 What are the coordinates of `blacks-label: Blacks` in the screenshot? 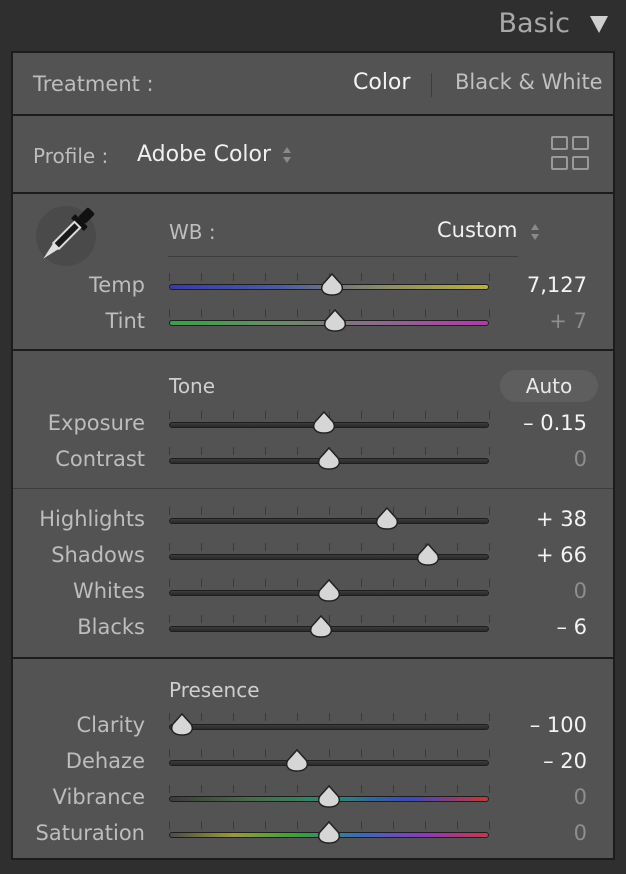 It's located at (111, 627).